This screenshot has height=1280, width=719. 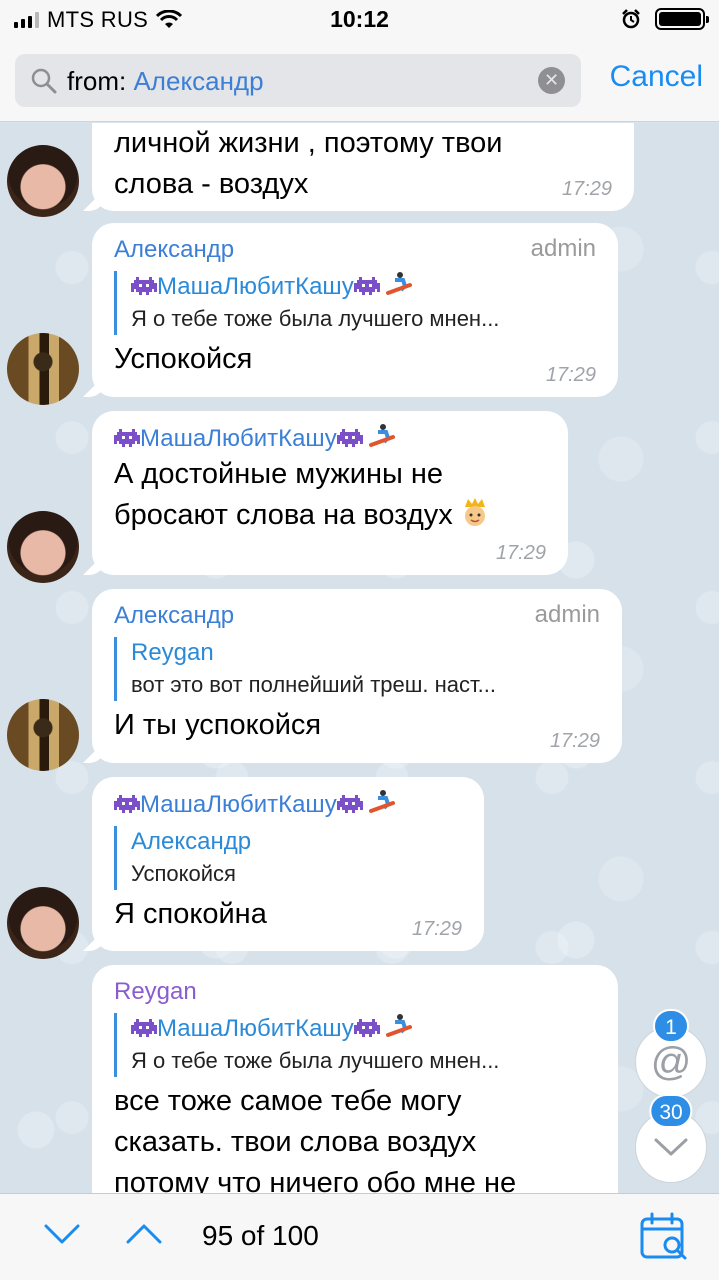 I want to click on scroll-down-button: 30, so click(x=671, y=1138).